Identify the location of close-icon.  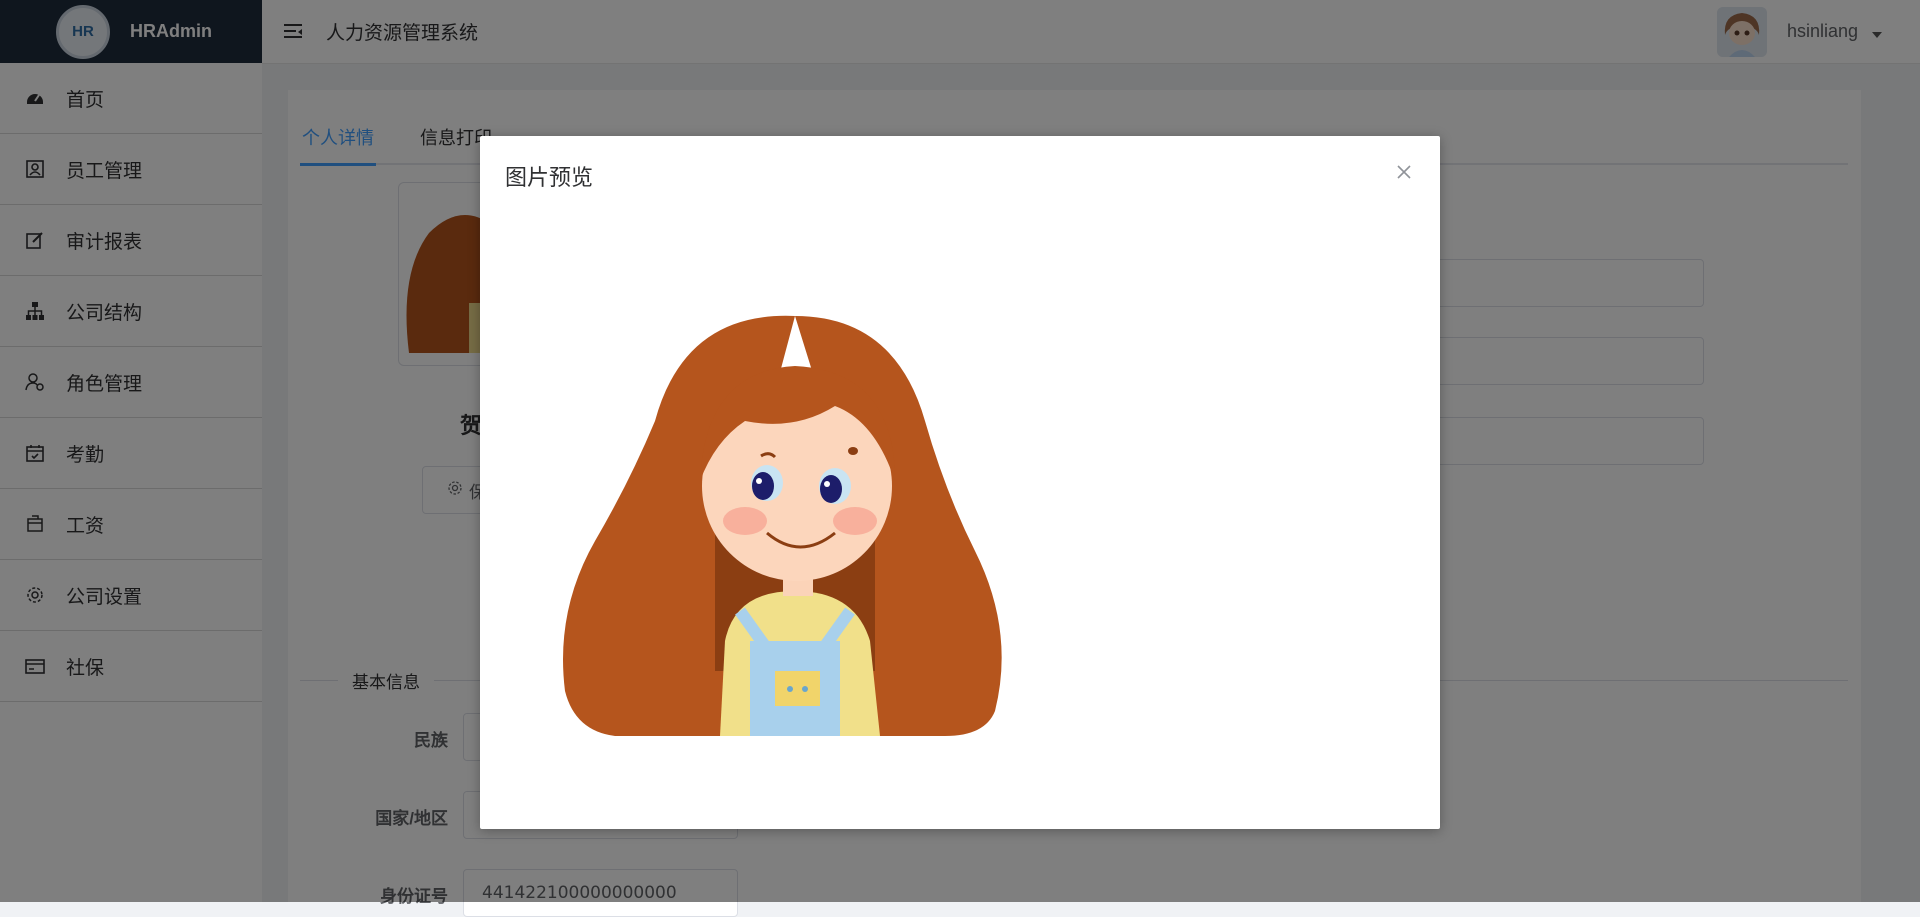
(1404, 172).